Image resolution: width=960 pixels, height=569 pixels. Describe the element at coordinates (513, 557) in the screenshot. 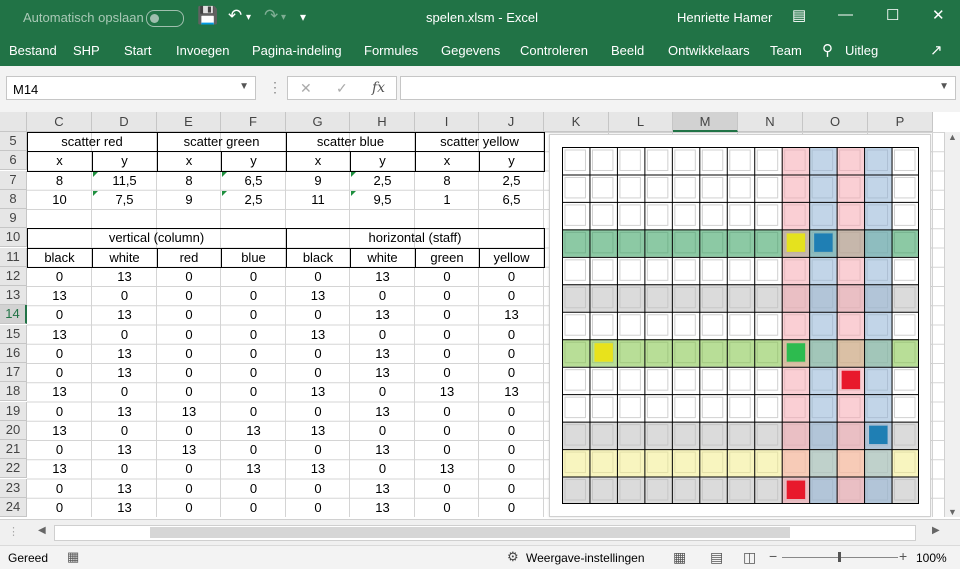

I see `display-settings-icon: ⚙` at that location.